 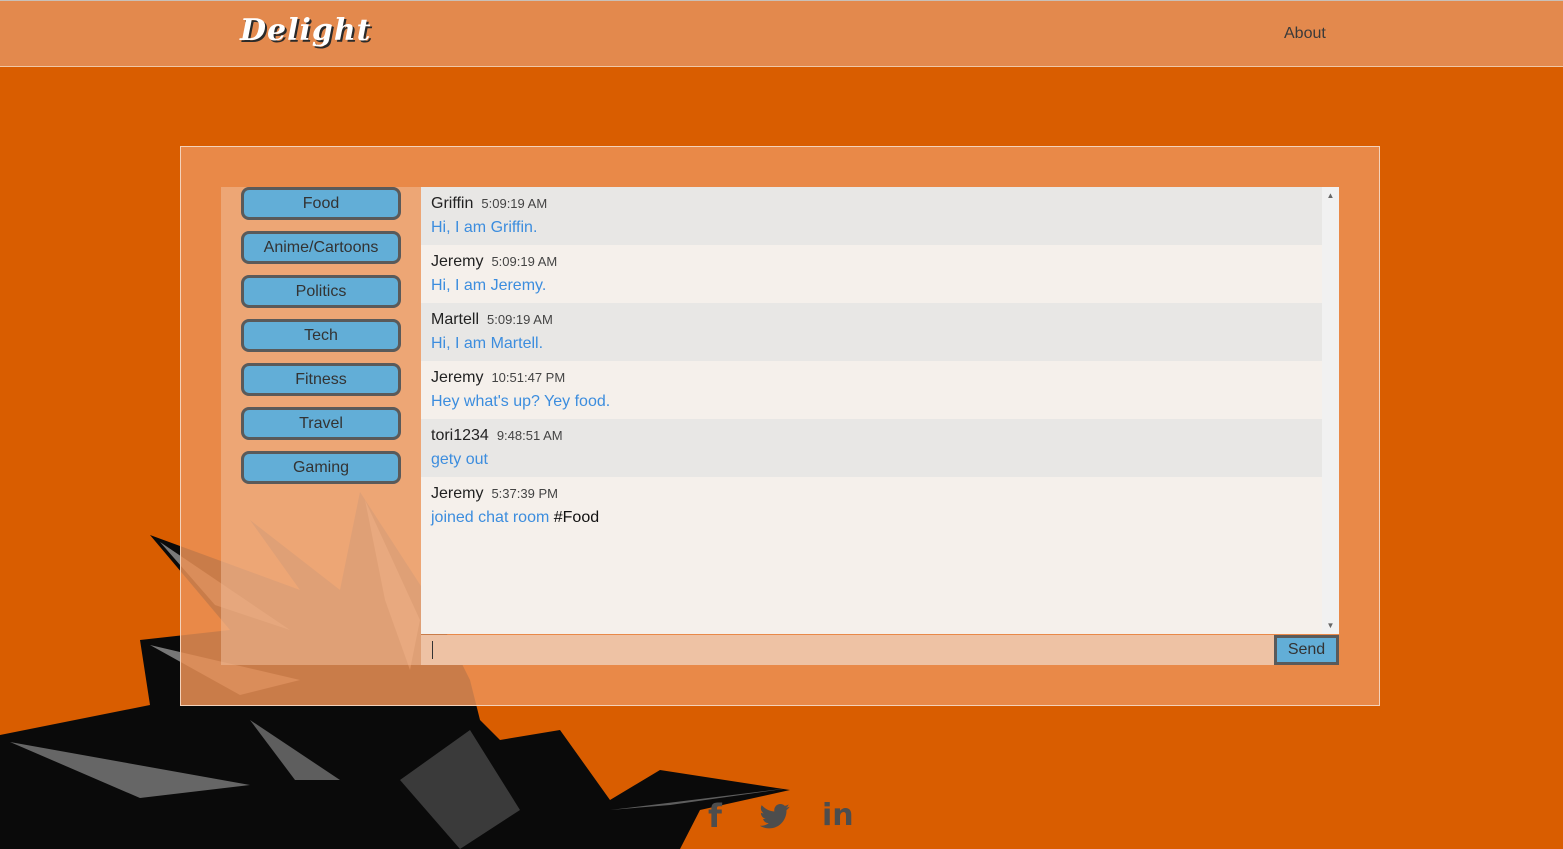 I want to click on message-text: Hi, I am Jeremy., so click(x=489, y=285).